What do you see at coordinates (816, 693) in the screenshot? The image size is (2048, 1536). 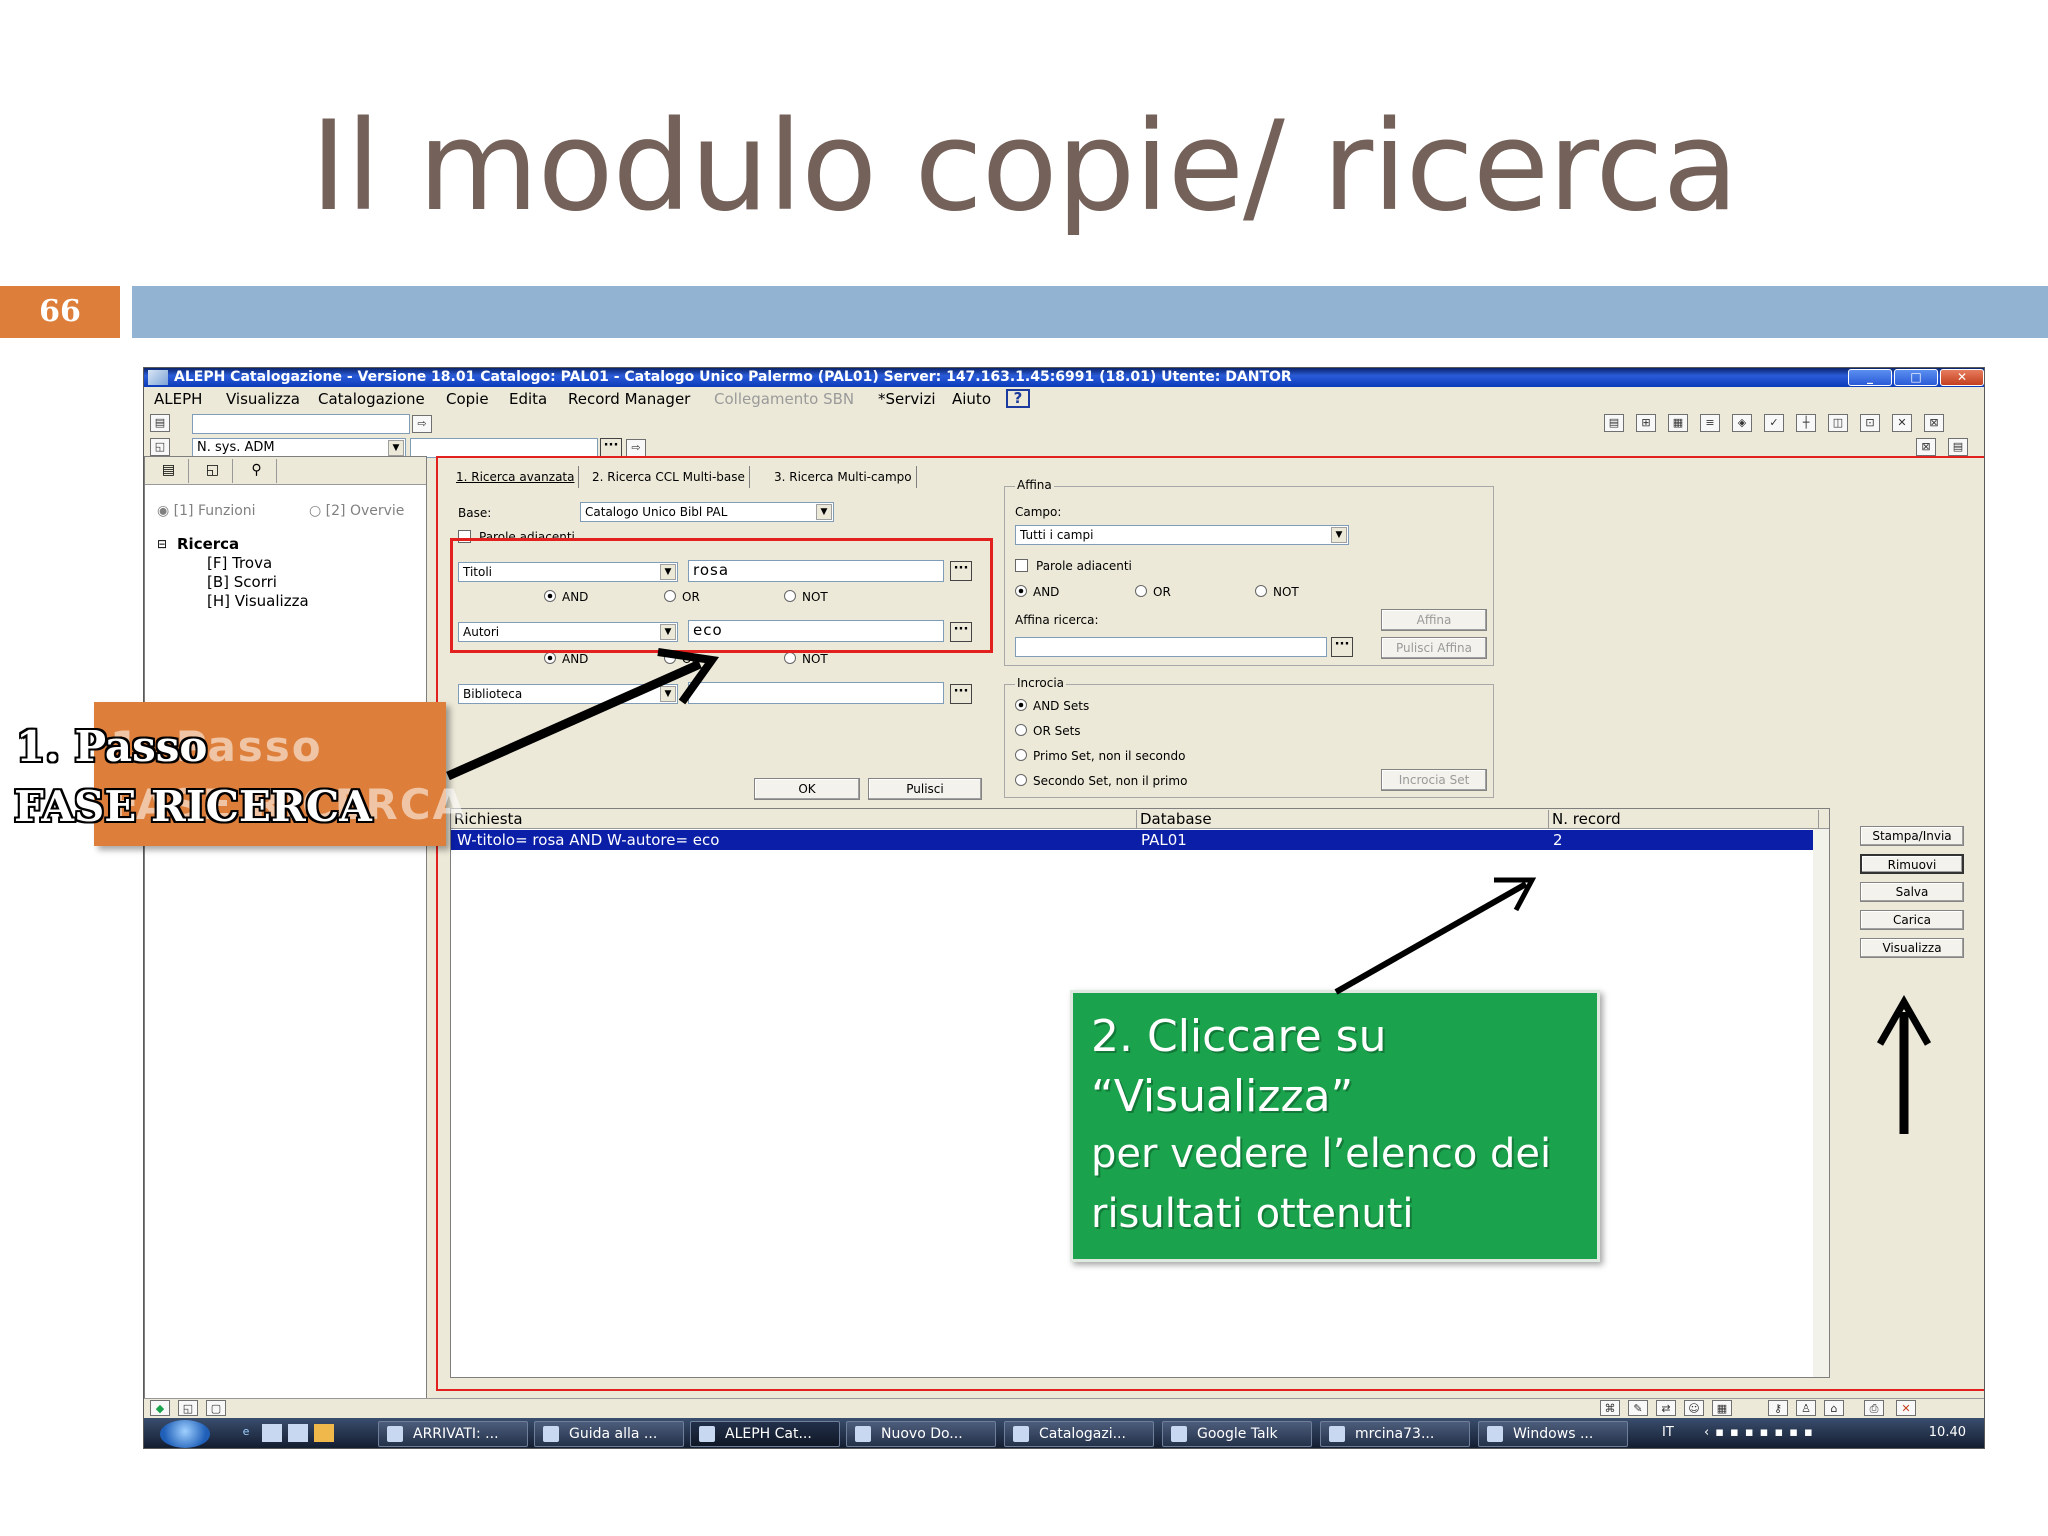 I see `value3-input` at bounding box center [816, 693].